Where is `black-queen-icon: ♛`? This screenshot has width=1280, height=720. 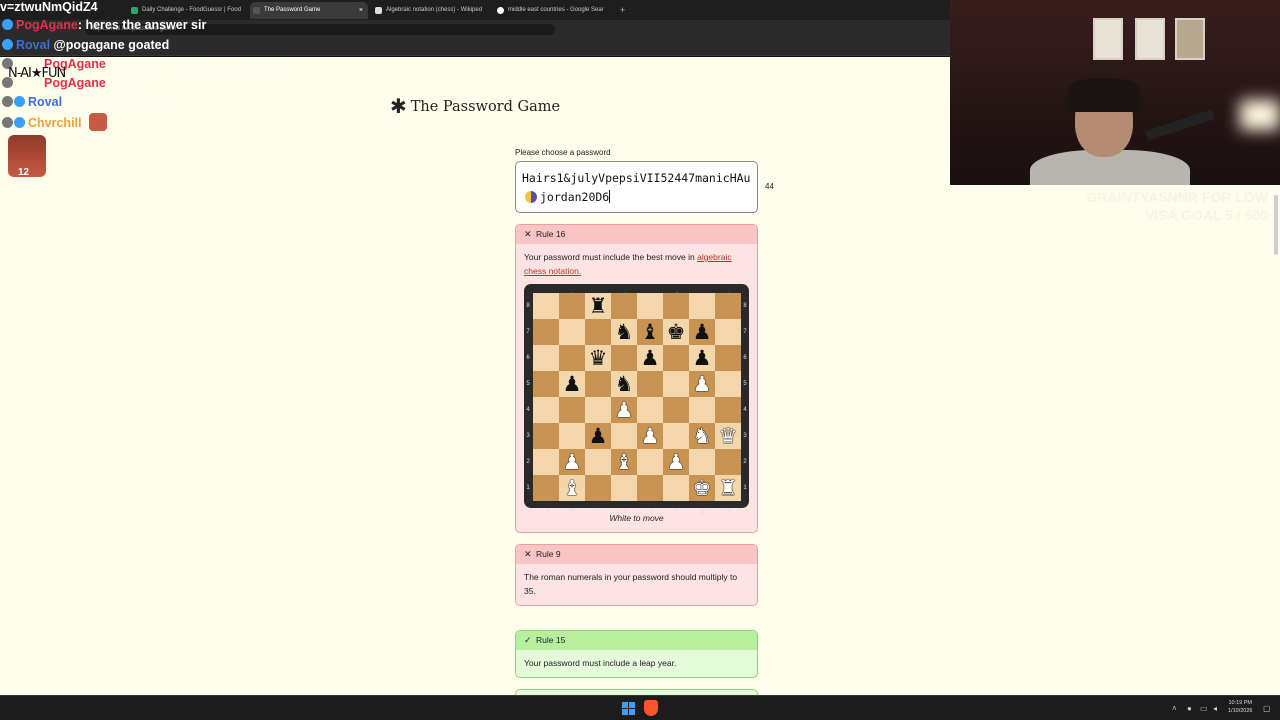
black-queen-icon: ♛ is located at coordinates (598, 358).